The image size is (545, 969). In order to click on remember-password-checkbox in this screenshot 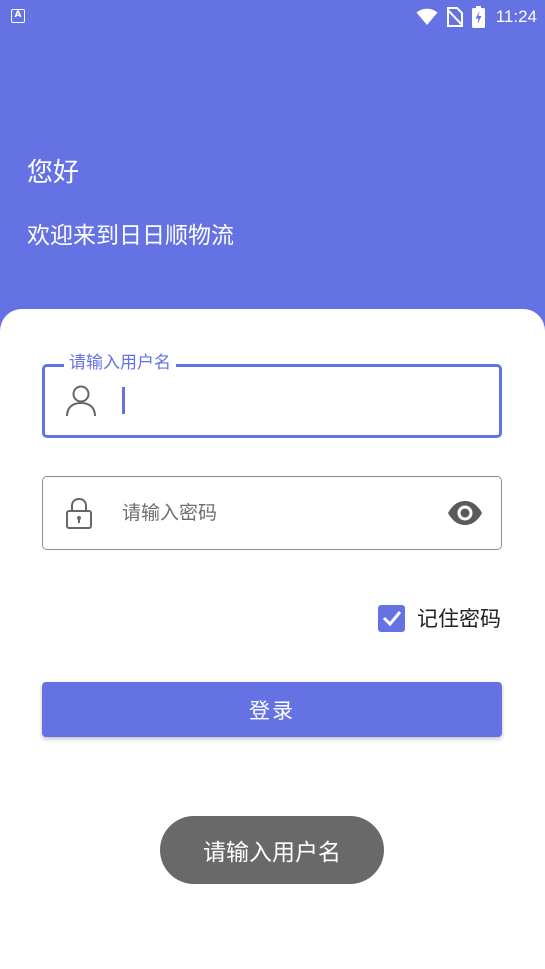, I will do `click(391, 618)`.